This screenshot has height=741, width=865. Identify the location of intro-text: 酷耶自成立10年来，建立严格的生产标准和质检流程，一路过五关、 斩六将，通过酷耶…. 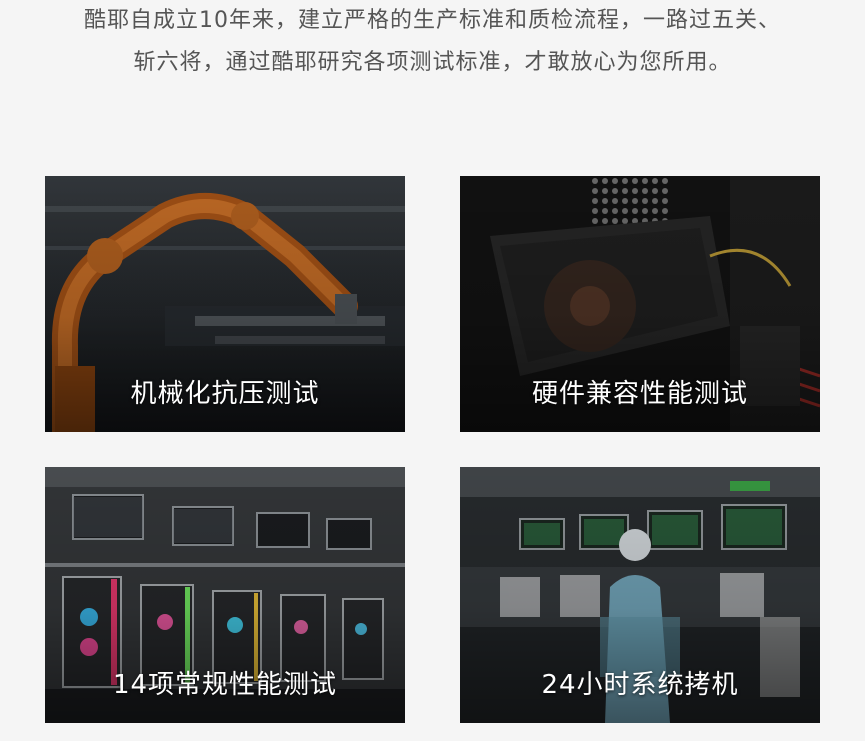
(432, 42).